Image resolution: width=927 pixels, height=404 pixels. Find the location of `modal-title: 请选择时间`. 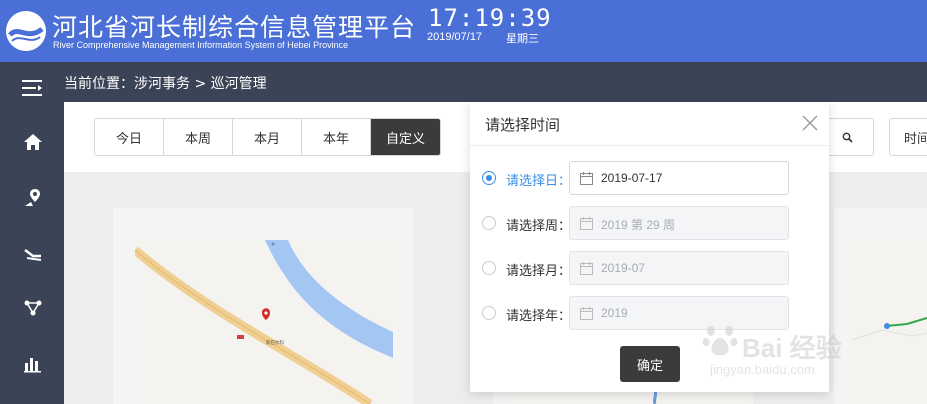

modal-title: 请选择时间 is located at coordinates (523, 125).